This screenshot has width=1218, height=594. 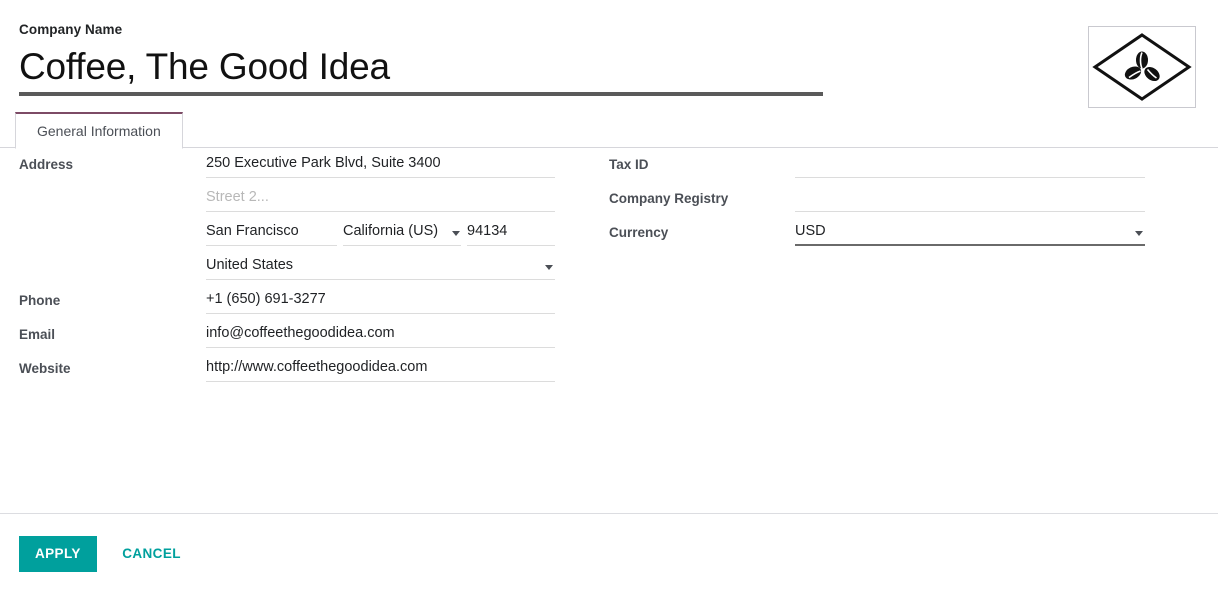 What do you see at coordinates (250, 265) in the screenshot?
I see `country-select-value: United States` at bounding box center [250, 265].